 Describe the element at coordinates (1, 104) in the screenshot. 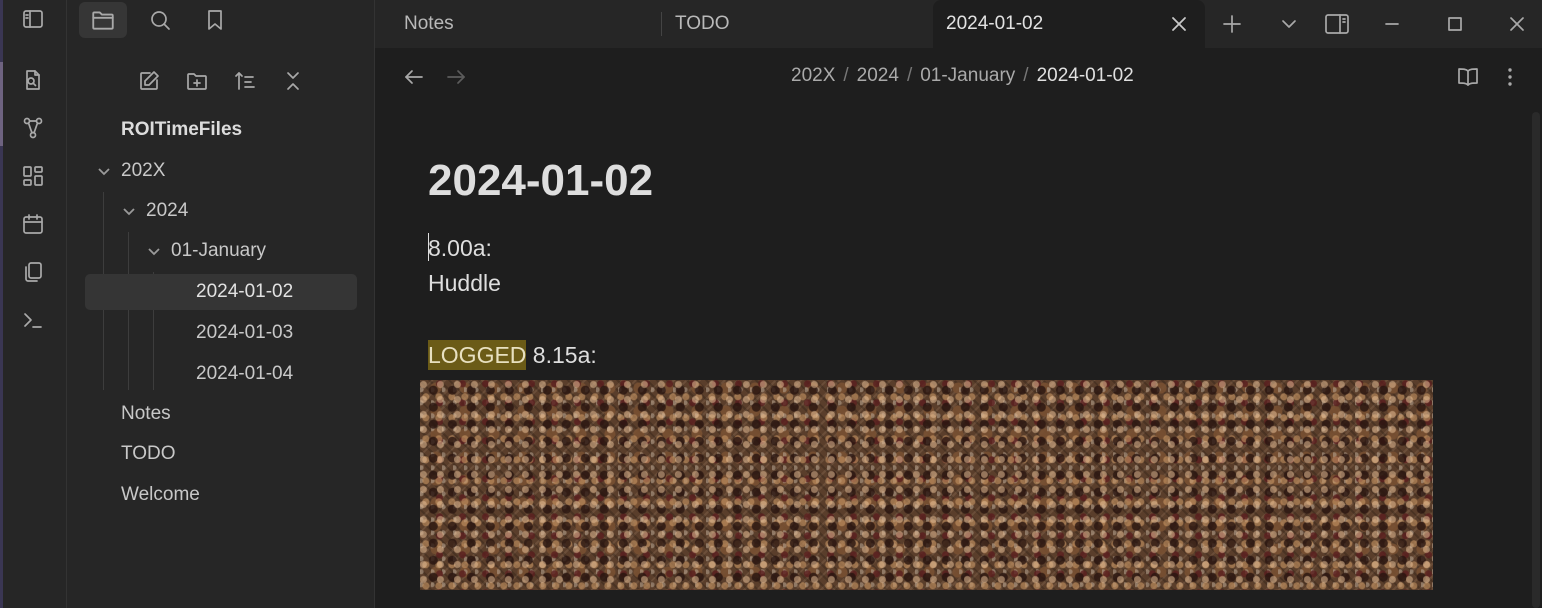

I see `window-edge-highlight` at that location.